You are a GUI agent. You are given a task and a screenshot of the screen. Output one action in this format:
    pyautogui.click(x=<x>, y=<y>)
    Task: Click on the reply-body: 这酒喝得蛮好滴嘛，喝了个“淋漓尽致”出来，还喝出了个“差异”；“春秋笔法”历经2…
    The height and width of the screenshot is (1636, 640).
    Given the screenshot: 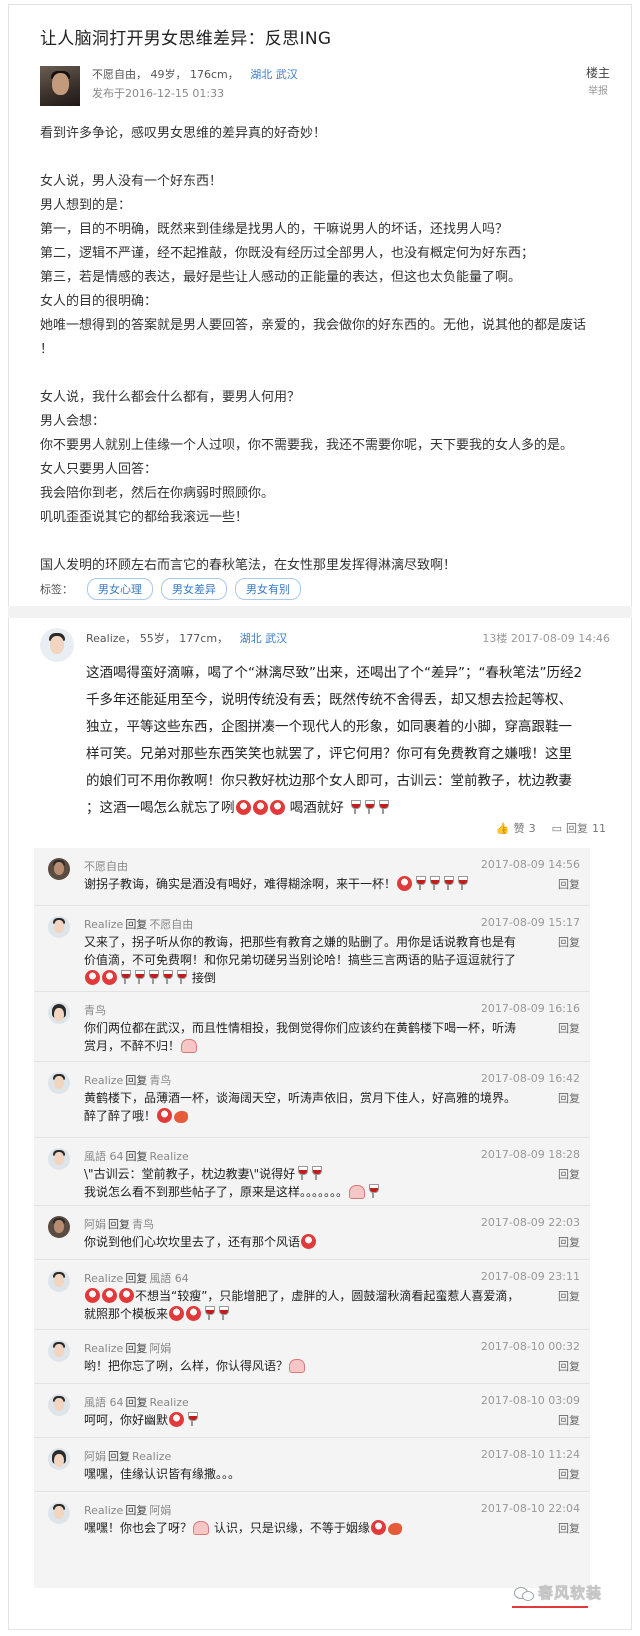 What is the action you would take?
    pyautogui.click(x=336, y=741)
    